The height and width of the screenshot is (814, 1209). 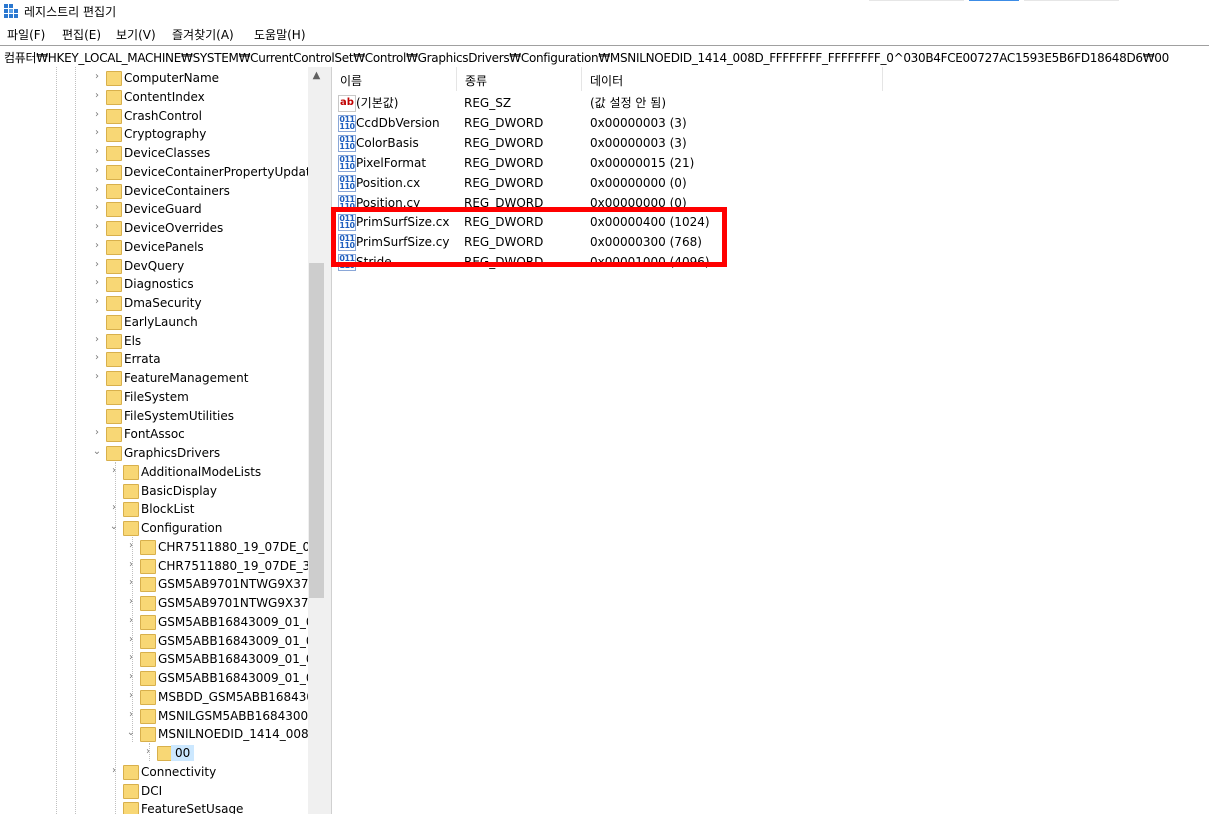 I want to click on value-name: Position.cy, so click(x=388, y=202).